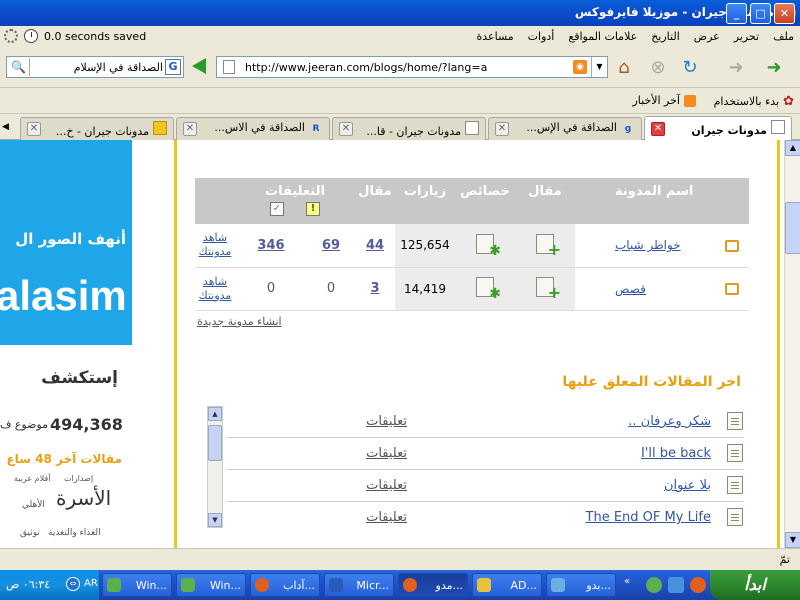  Describe the element at coordinates (28, 584) in the screenshot. I see `clock-time: ٠٦:٣٤ ص` at that location.